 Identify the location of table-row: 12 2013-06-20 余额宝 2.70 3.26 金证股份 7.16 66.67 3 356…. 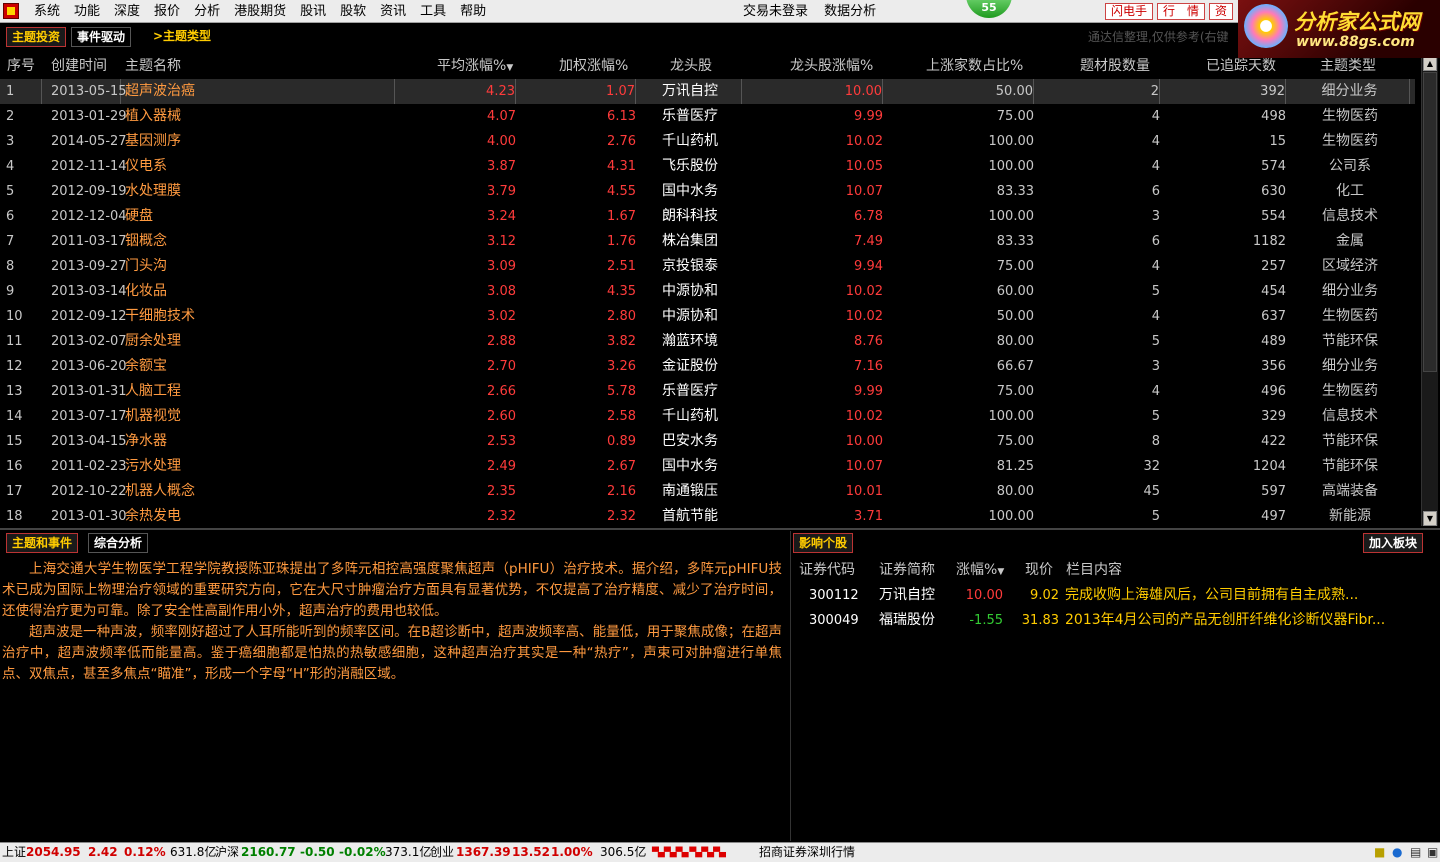
(707, 366).